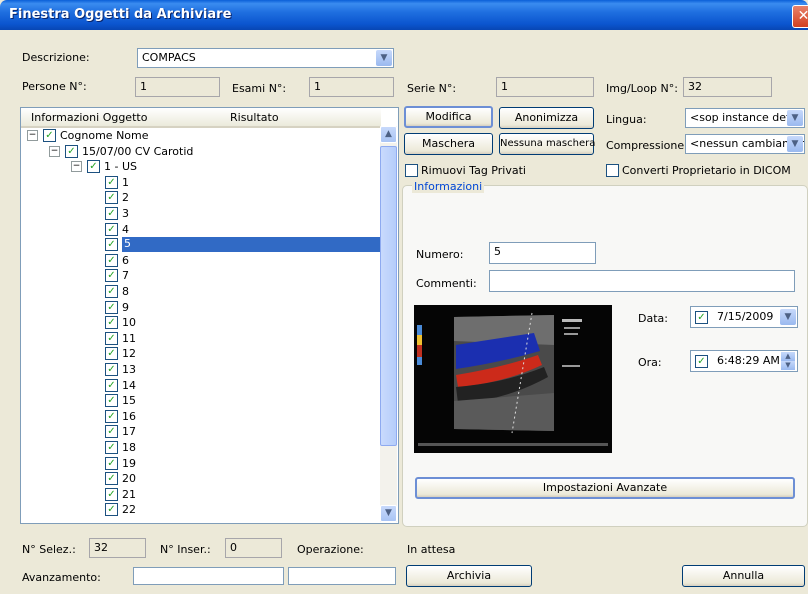  What do you see at coordinates (642, 281) in the screenshot?
I see `commenti-field` at bounding box center [642, 281].